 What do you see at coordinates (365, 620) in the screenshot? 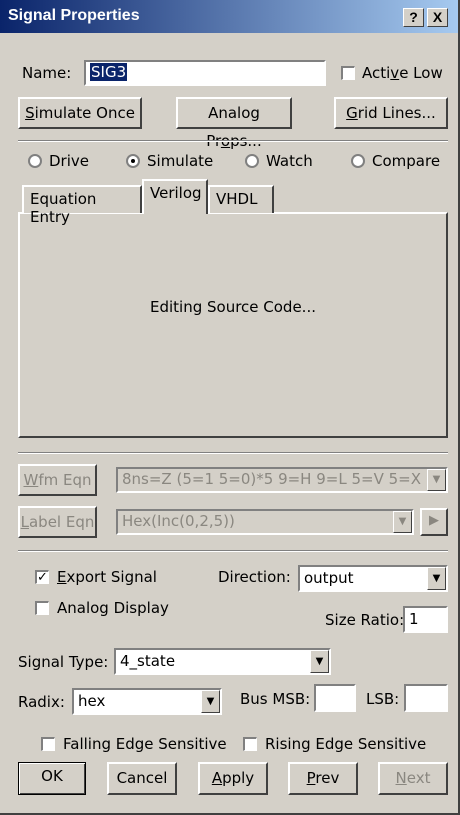
I see `size-ratio-label: Size Ratio:` at bounding box center [365, 620].